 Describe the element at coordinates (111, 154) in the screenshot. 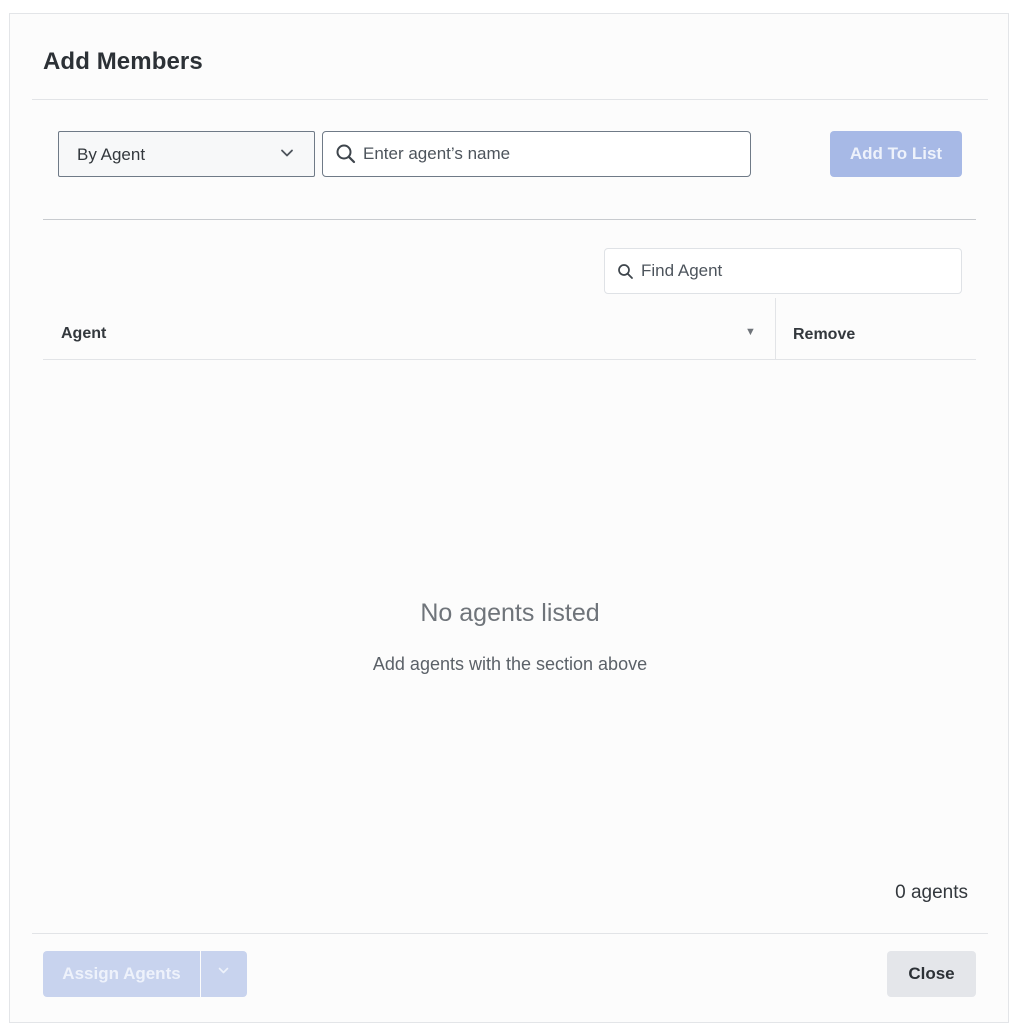

I see `filter-type-selected-value: By Agent` at that location.